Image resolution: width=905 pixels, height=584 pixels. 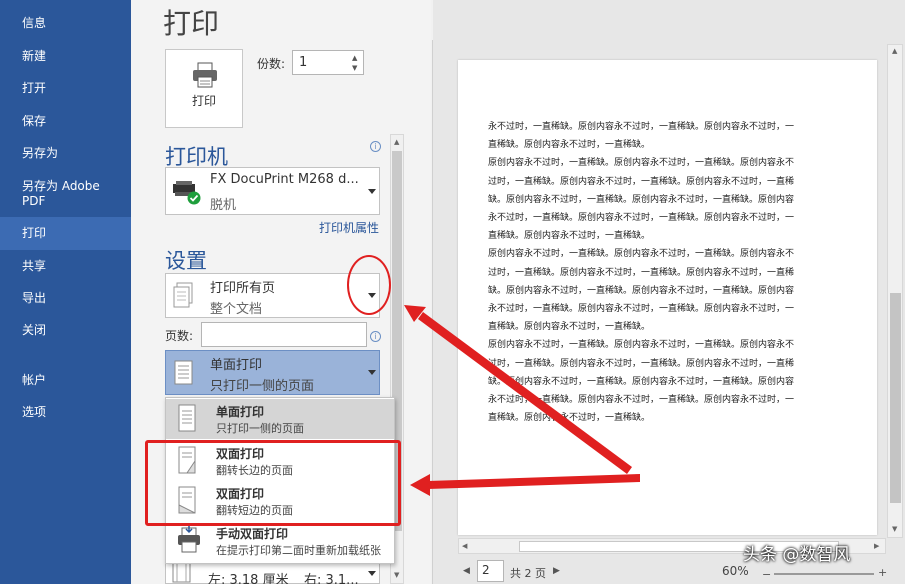 I want to click on watermark-text: 头条 @数智风, so click(x=797, y=555).